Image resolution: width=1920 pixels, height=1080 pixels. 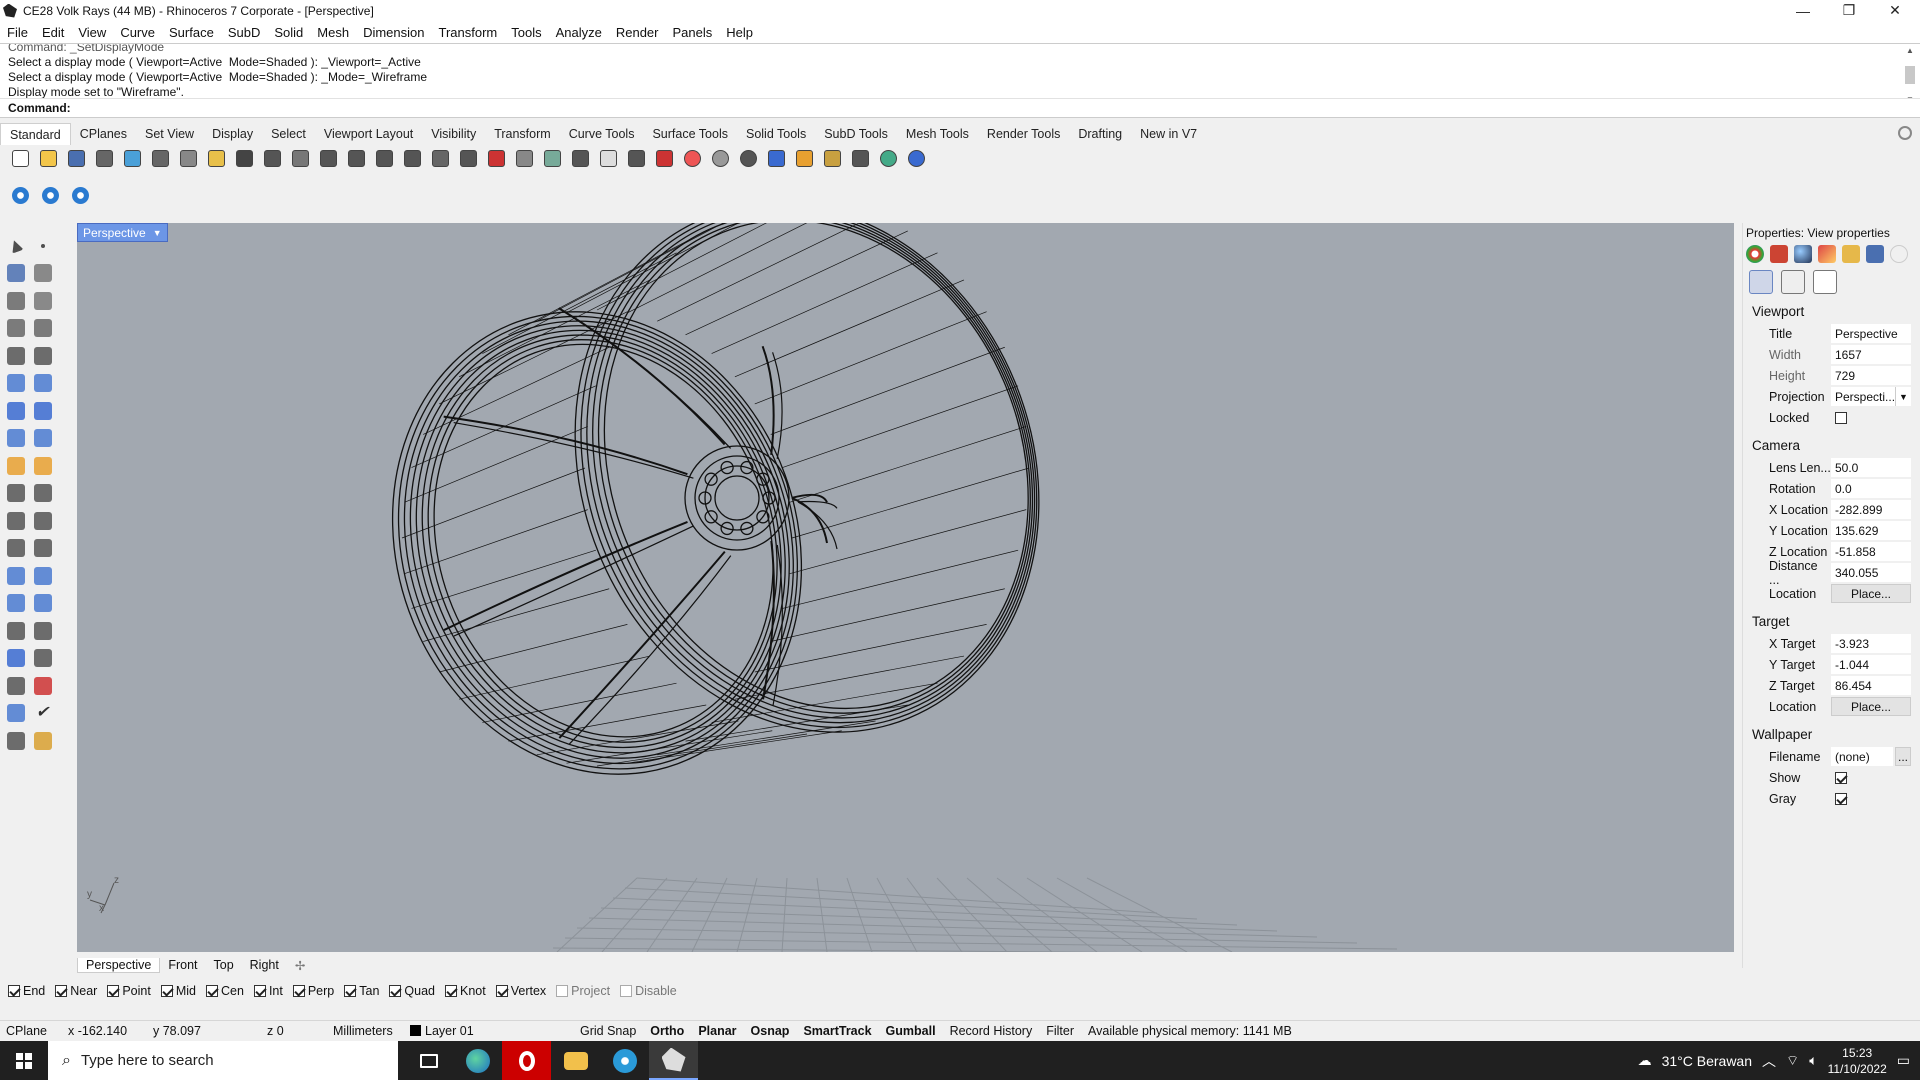 I want to click on command-history-scrollbar: ▲ ▼, so click(x=1910, y=75).